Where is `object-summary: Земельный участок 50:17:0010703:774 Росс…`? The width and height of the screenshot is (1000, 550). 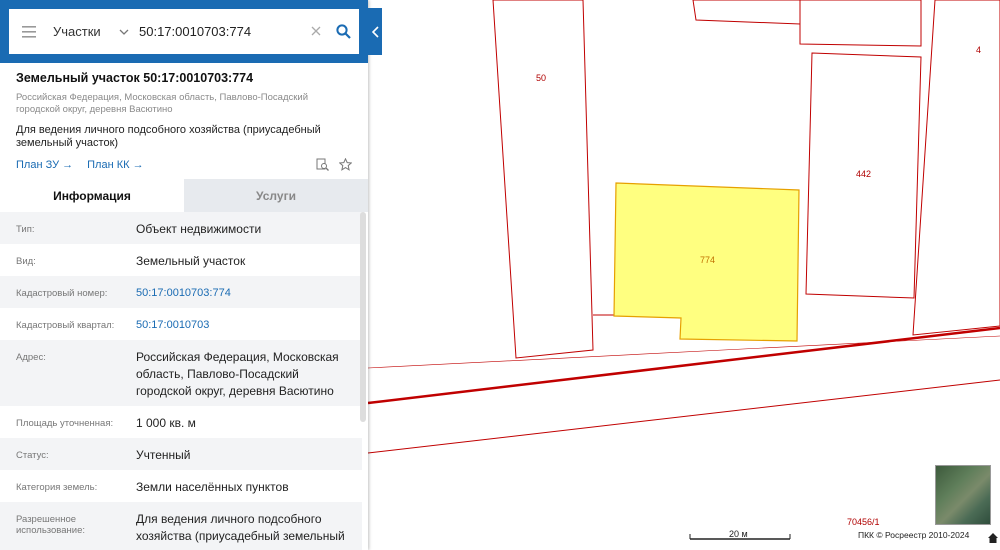
object-summary: Земельный участок 50:17:0010703:774 Росс… is located at coordinates (184, 117).